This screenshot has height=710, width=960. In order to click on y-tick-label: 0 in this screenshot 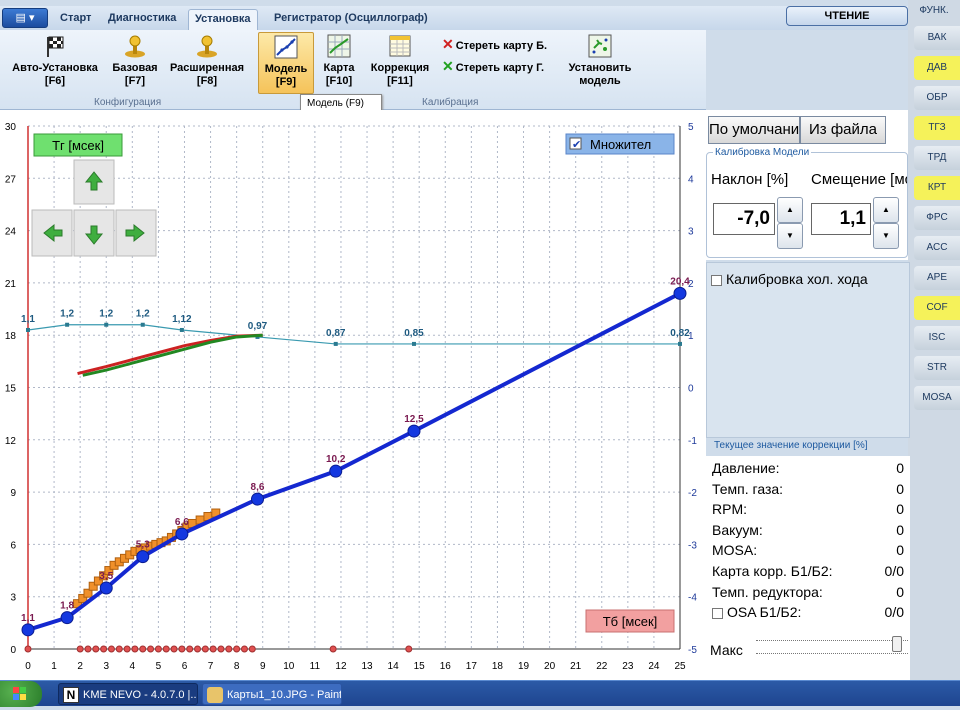, I will do `click(13, 650)`.